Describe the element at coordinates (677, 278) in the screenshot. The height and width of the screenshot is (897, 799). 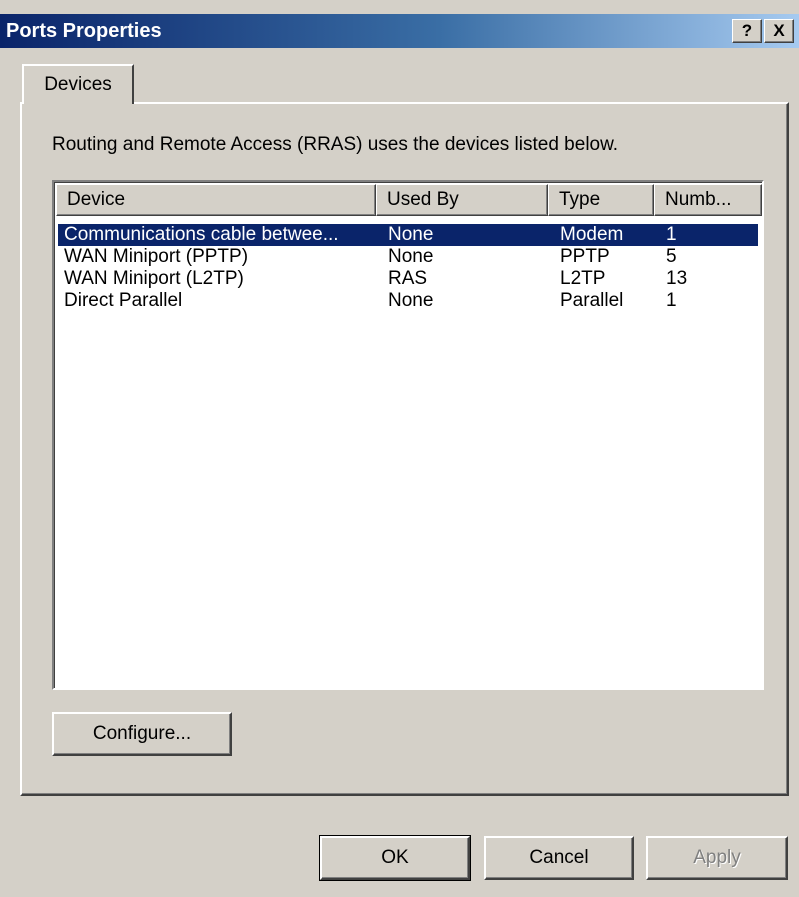
I see `cell-number: 13` at that location.